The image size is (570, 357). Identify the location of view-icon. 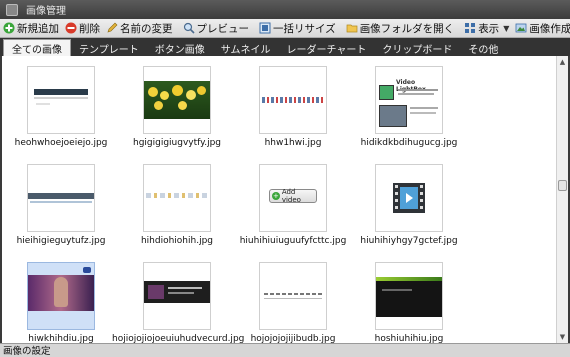
(470, 28).